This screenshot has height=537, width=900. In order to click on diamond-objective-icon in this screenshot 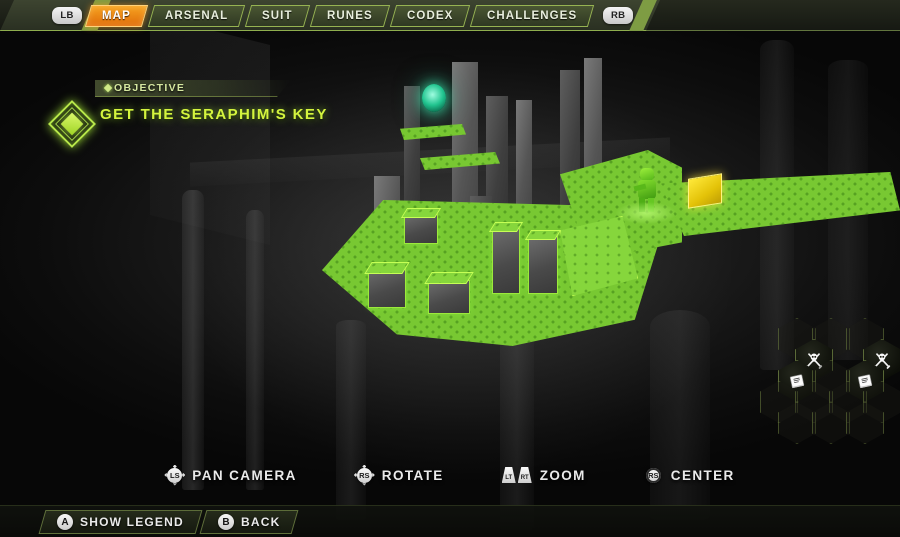, I will do `click(72, 124)`.